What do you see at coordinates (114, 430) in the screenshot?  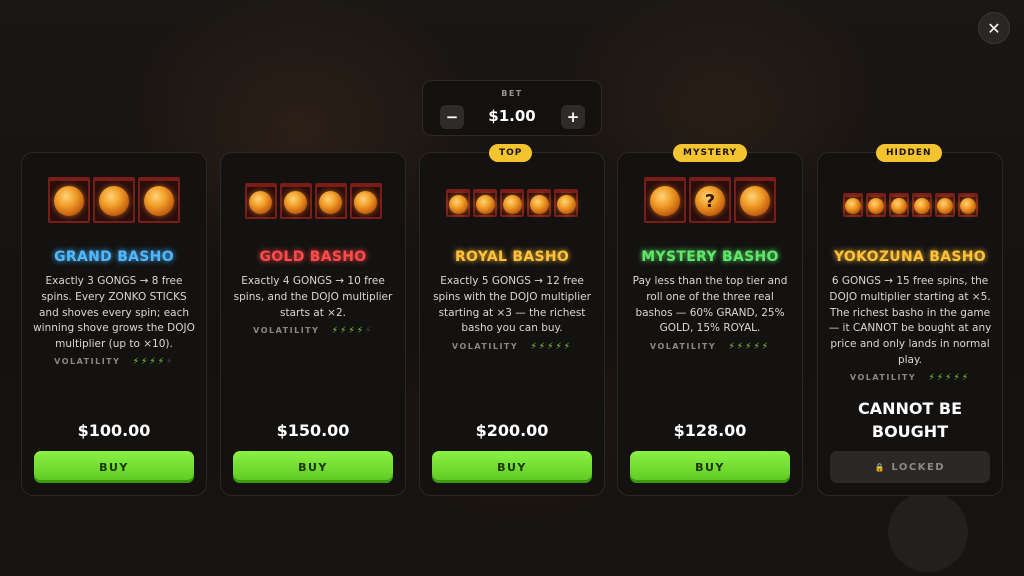 I see `card-price: $100.00` at bounding box center [114, 430].